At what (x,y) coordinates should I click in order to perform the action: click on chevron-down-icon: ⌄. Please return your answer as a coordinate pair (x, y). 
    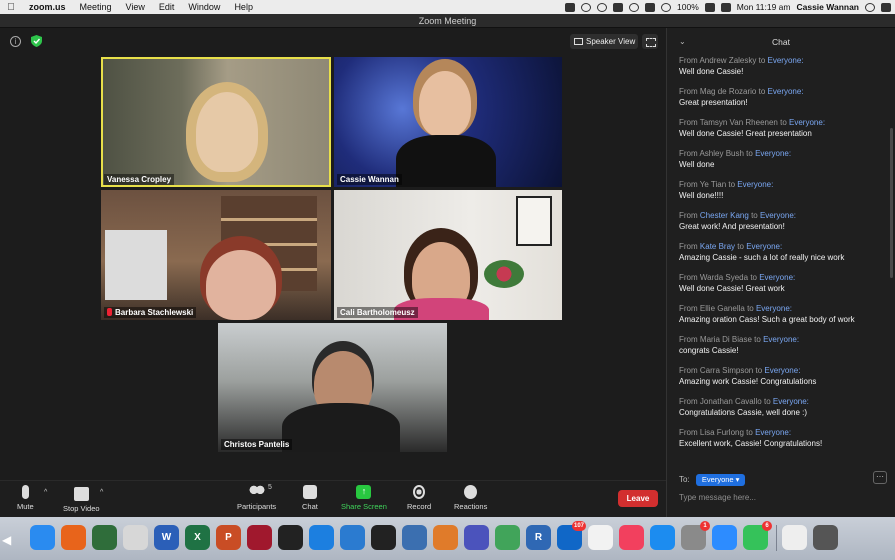
    Looking at the image, I should click on (682, 42).